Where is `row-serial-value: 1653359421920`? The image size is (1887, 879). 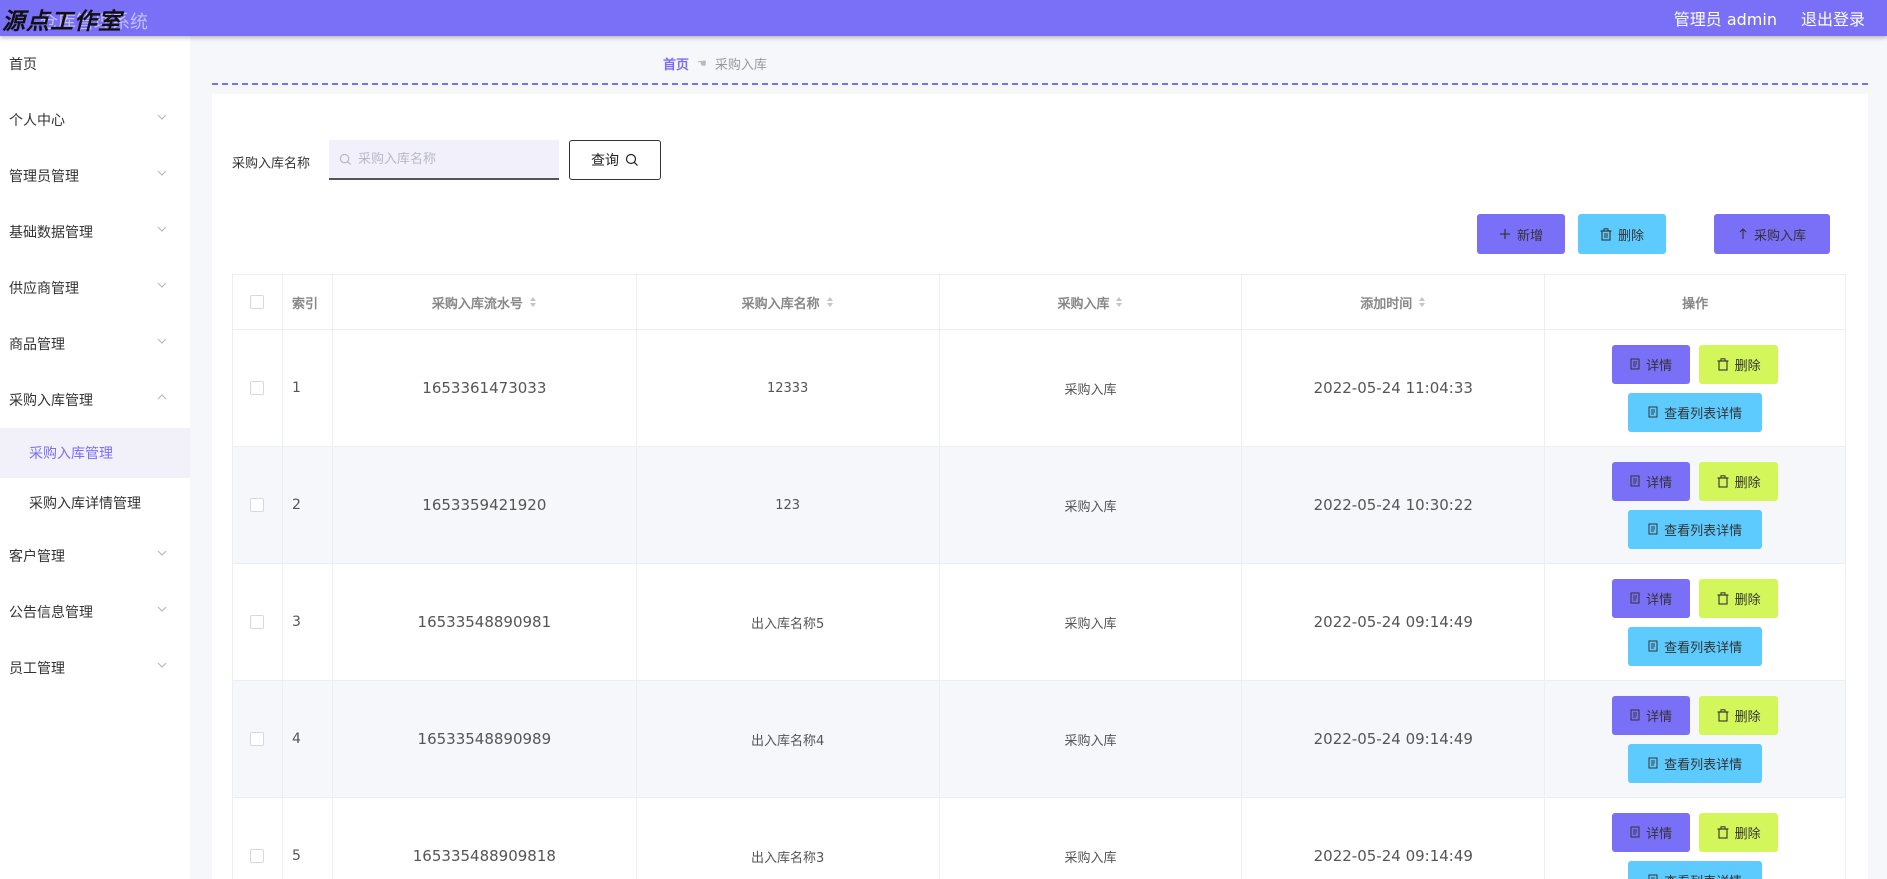 row-serial-value: 1653359421920 is located at coordinates (484, 505).